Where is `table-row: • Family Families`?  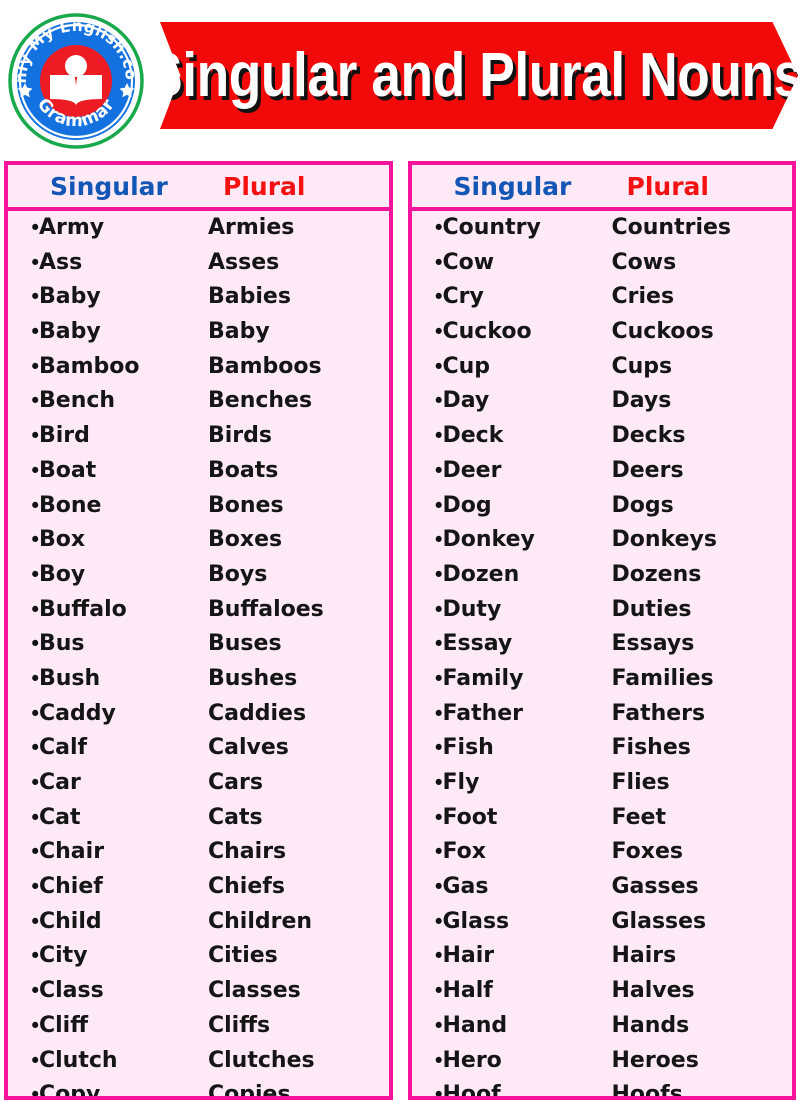
table-row: • Family Families is located at coordinates (602, 681).